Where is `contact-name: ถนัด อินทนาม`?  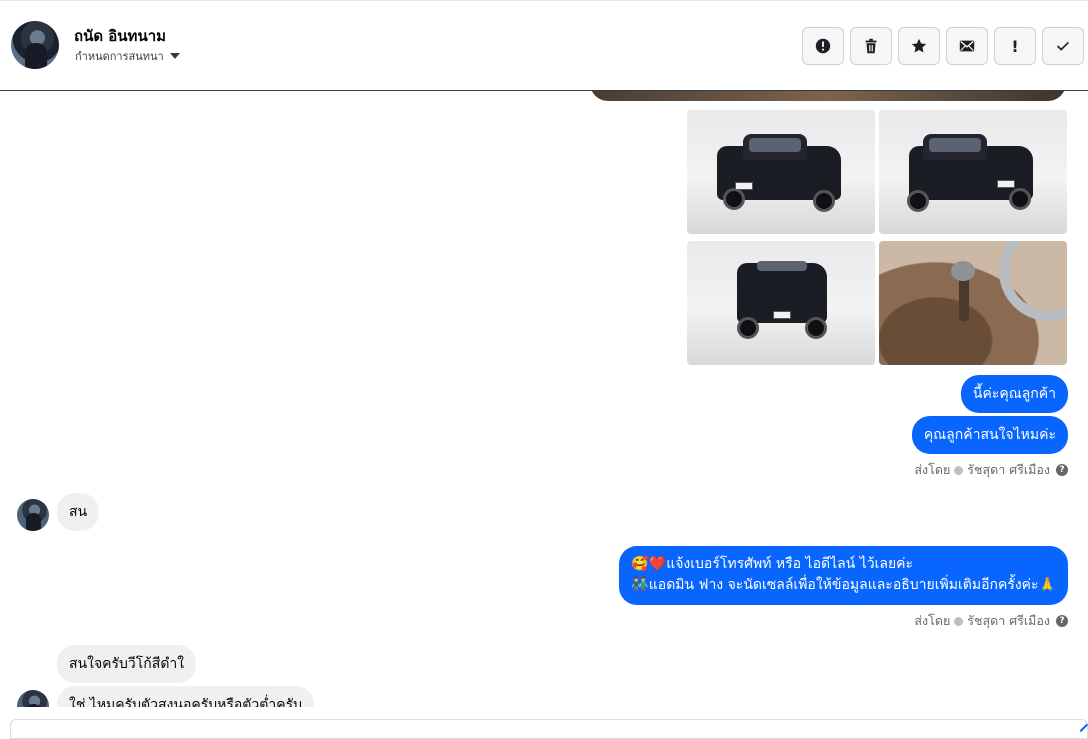 contact-name: ถนัด อินทนาม is located at coordinates (120, 36).